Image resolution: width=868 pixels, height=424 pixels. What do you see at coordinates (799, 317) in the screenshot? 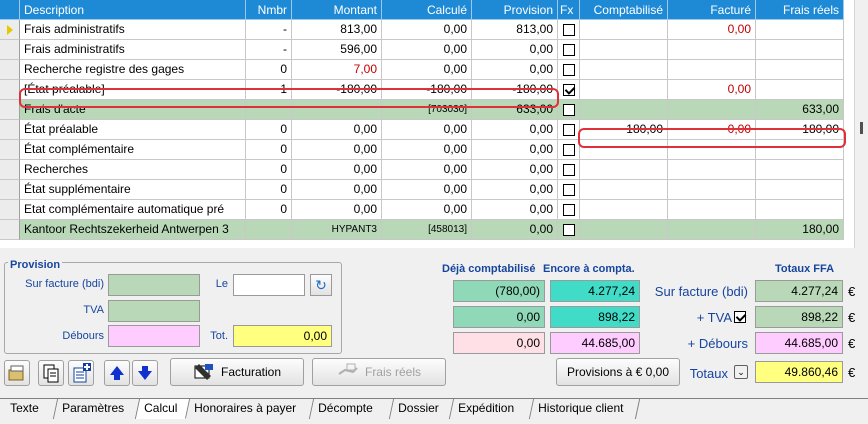
I see `ffa-tva-value: 898,22` at bounding box center [799, 317].